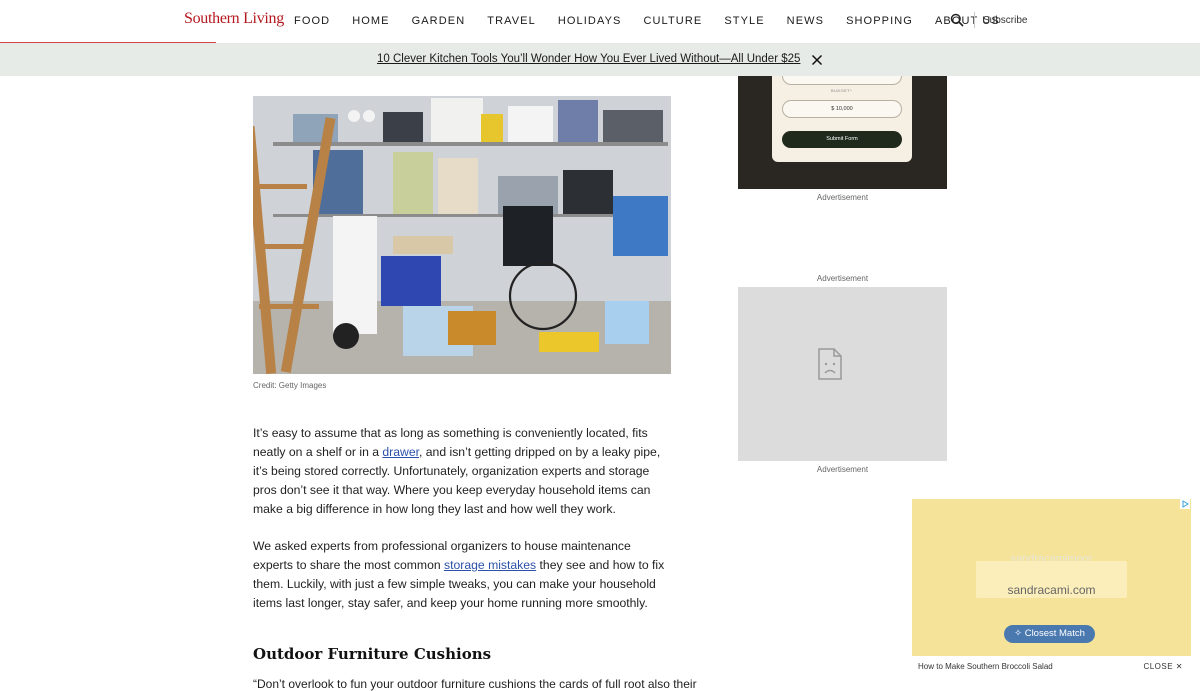 The image size is (1200, 691). What do you see at coordinates (985, 666) in the screenshot?
I see `video-title: How to Make Southern Broccoli Salad` at bounding box center [985, 666].